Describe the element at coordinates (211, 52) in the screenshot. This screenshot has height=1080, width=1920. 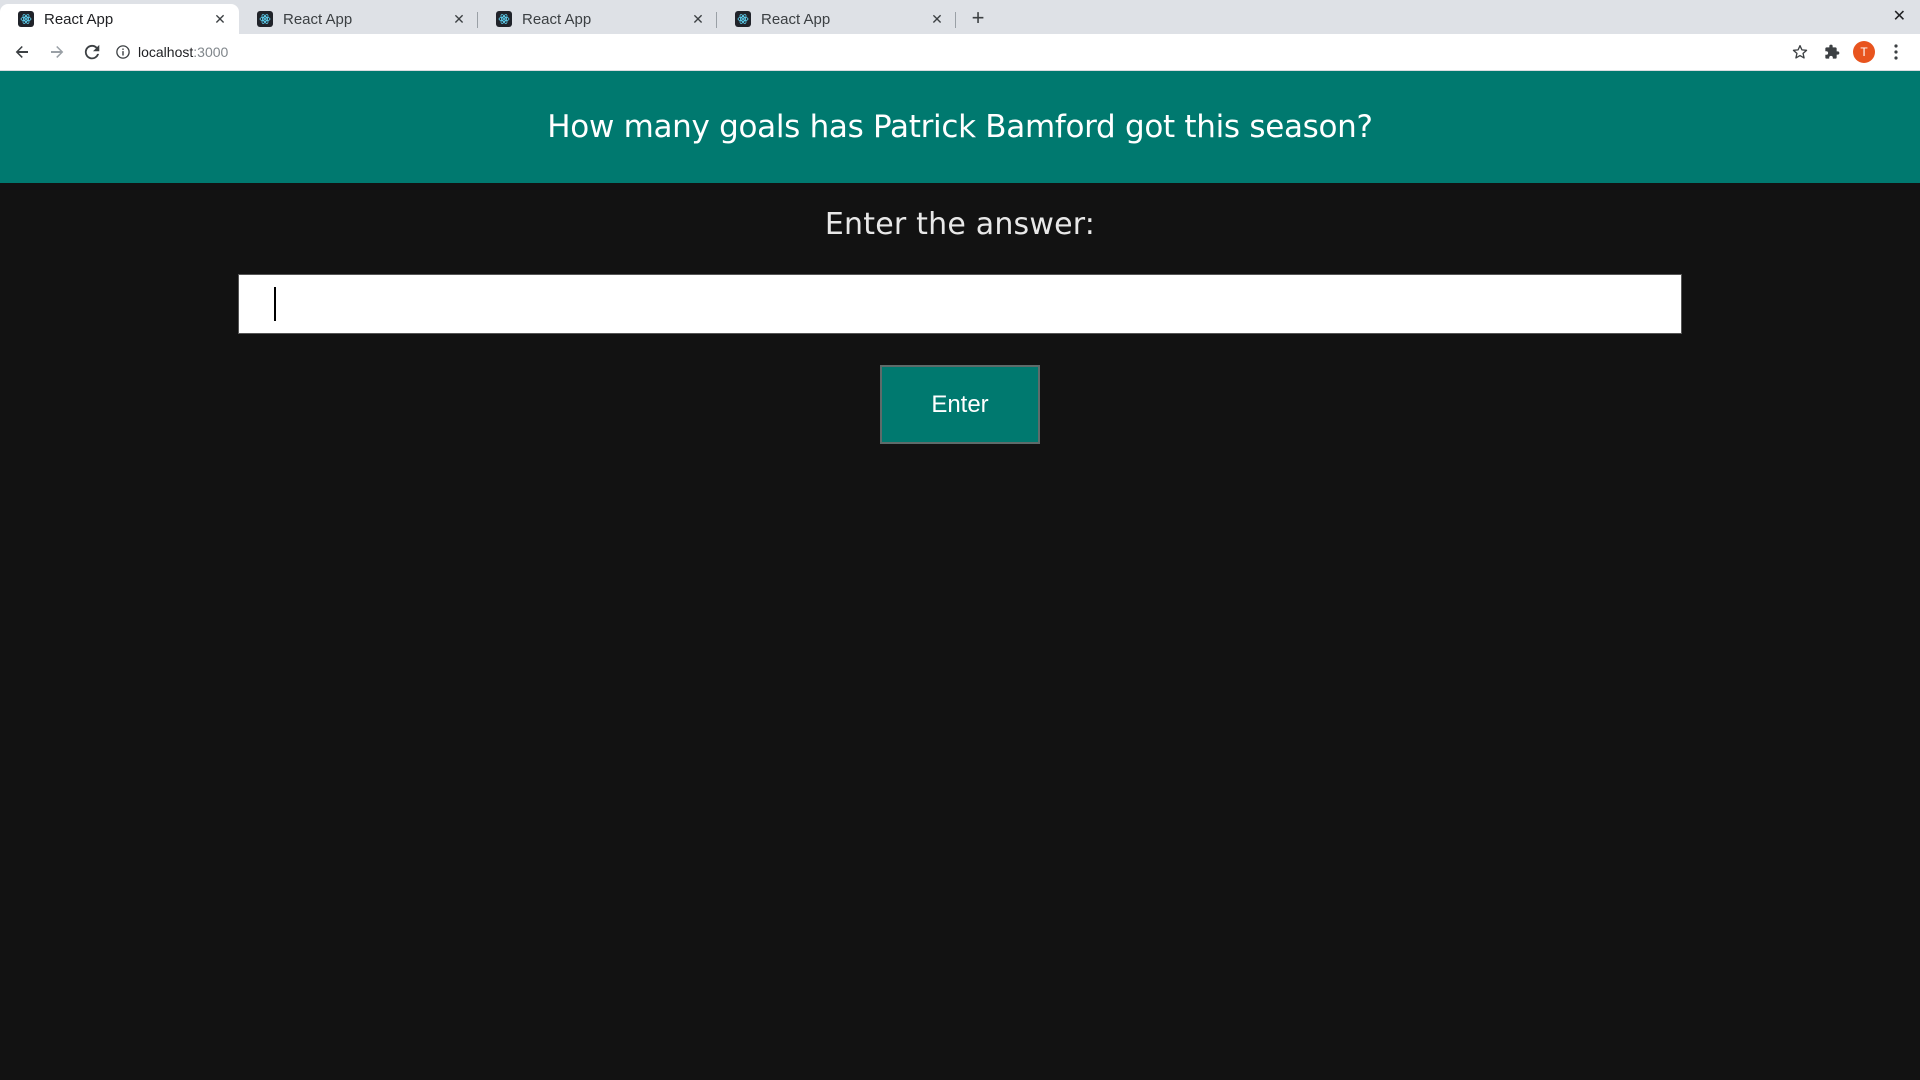
I see `url-port: :3000` at that location.